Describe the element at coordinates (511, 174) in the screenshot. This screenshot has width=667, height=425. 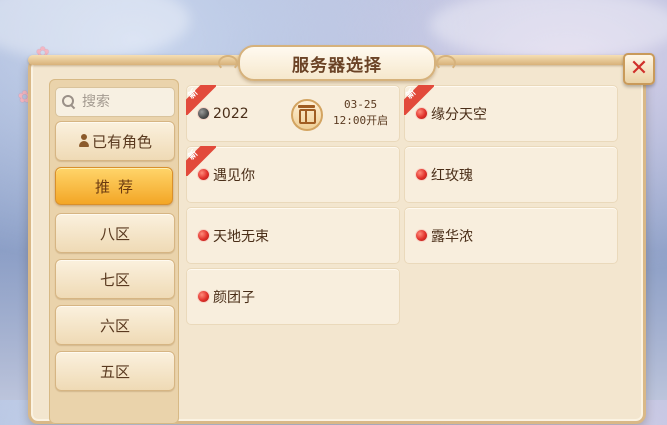
I see `server-entry: 红玫瑰` at that location.